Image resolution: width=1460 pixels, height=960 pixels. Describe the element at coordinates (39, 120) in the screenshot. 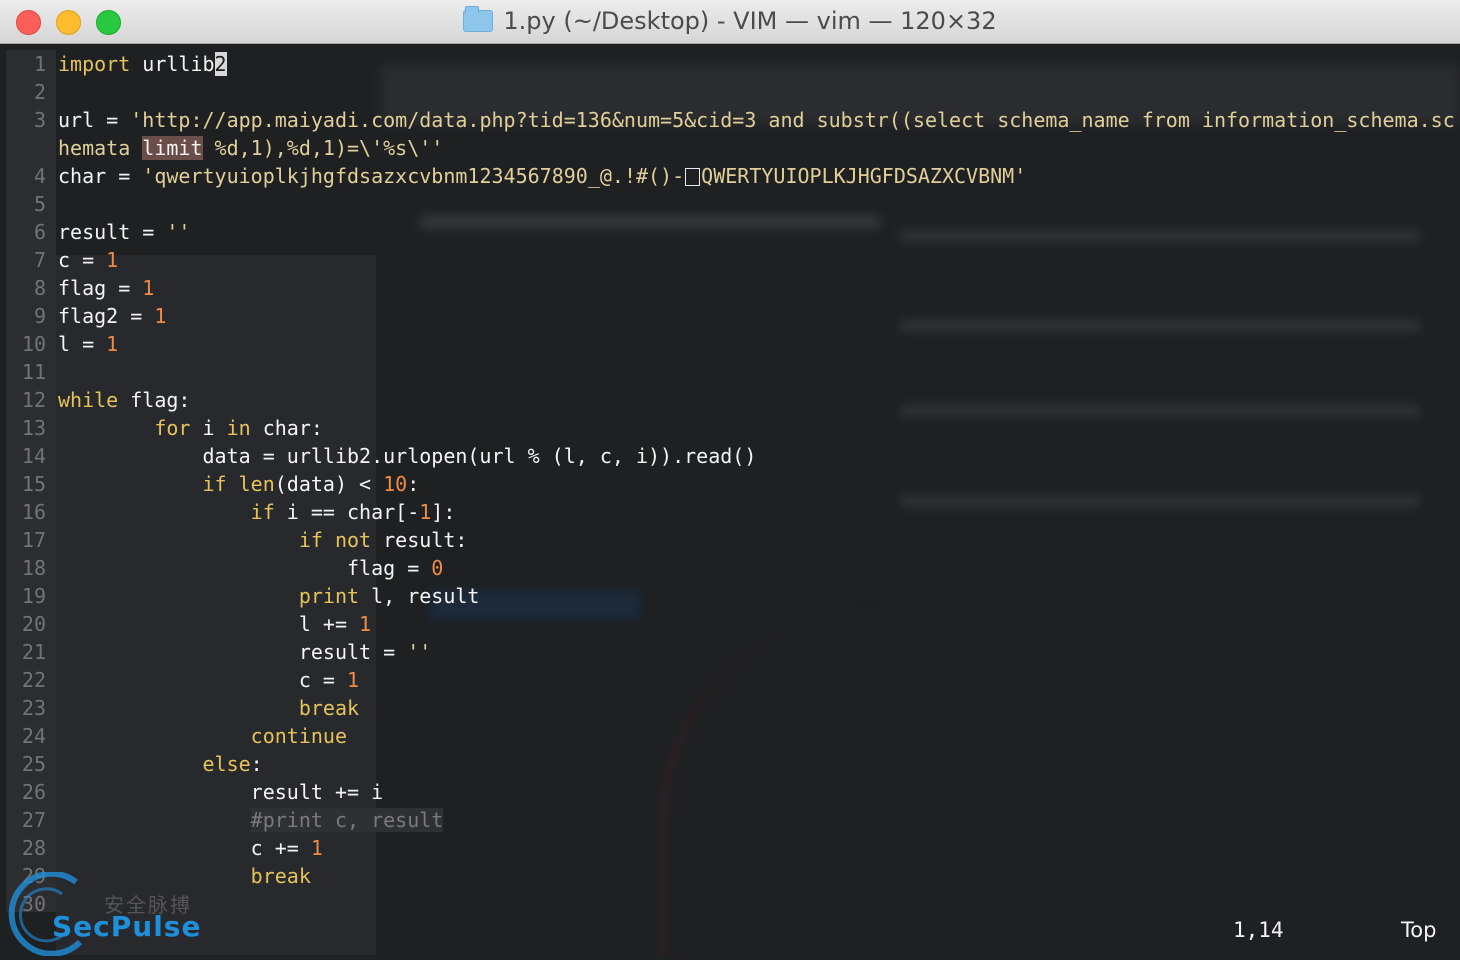

I see `line-number: 3` at that location.